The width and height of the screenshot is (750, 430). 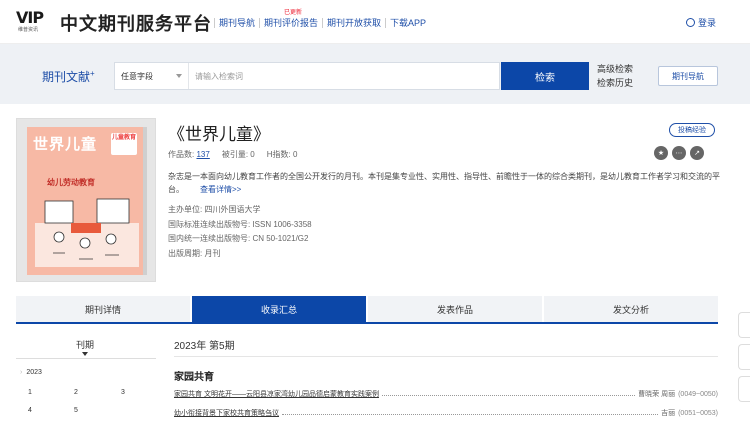 I want to click on works-count: 作品数: 137, so click(x=189, y=154).